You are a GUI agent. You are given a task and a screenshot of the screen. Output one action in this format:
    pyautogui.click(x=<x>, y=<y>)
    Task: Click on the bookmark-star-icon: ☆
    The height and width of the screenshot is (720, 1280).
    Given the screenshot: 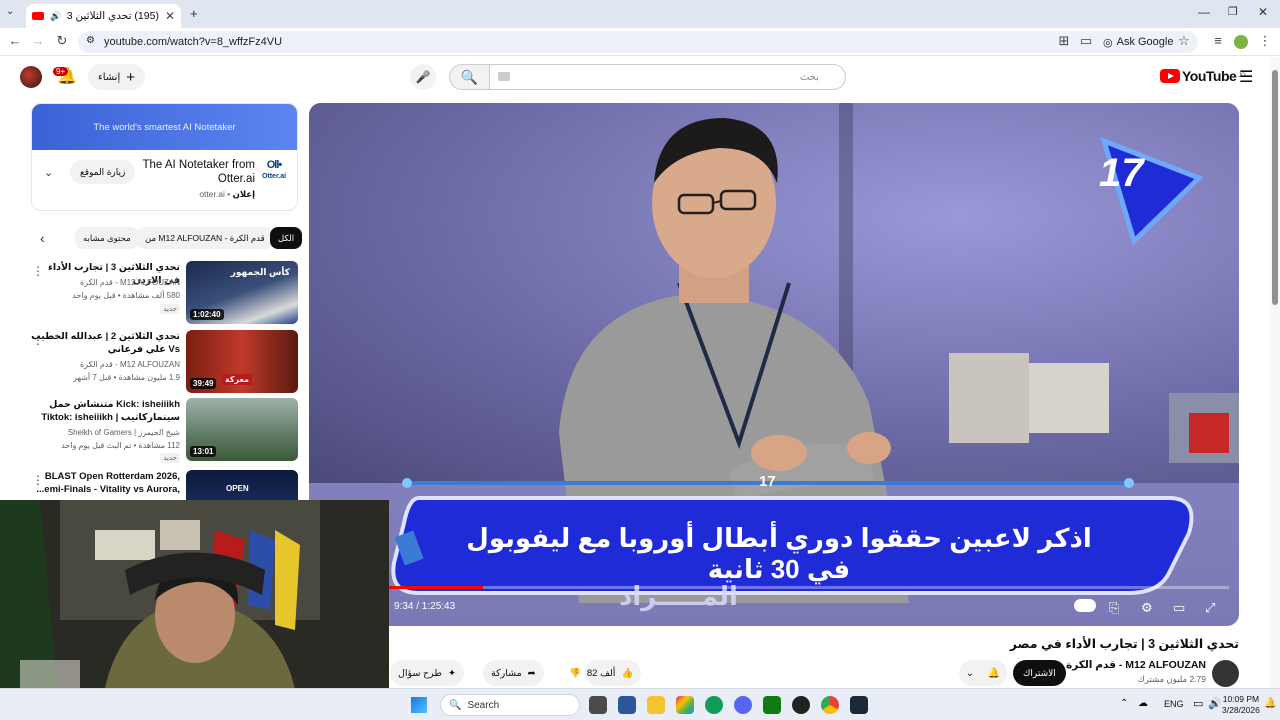 What is the action you would take?
    pyautogui.click(x=1184, y=41)
    